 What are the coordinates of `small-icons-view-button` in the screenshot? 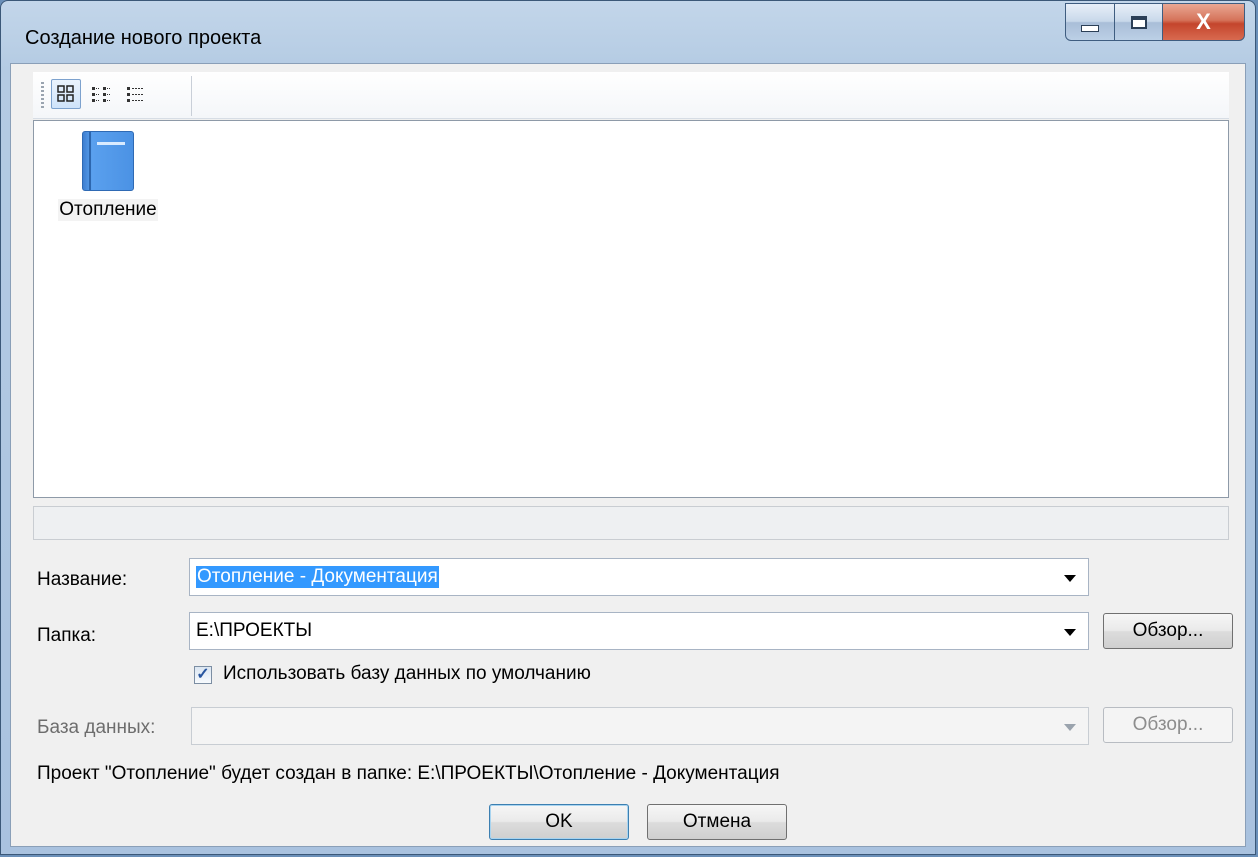 It's located at (102, 94).